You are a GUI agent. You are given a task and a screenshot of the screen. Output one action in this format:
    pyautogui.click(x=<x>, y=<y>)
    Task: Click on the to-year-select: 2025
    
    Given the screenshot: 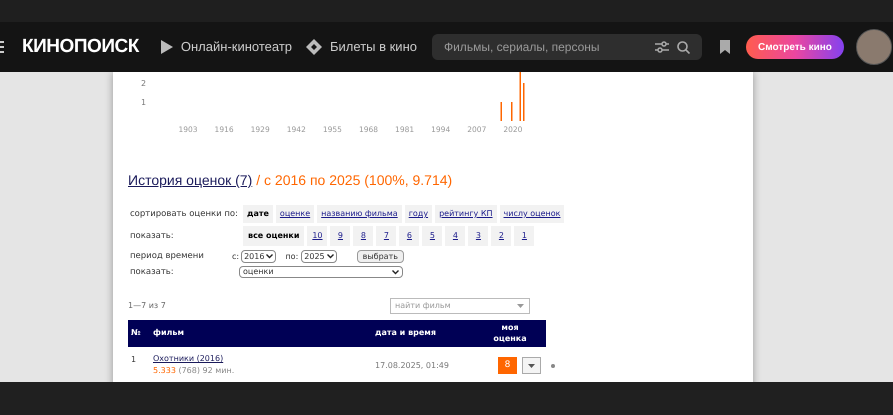 What is the action you would take?
    pyautogui.click(x=319, y=256)
    